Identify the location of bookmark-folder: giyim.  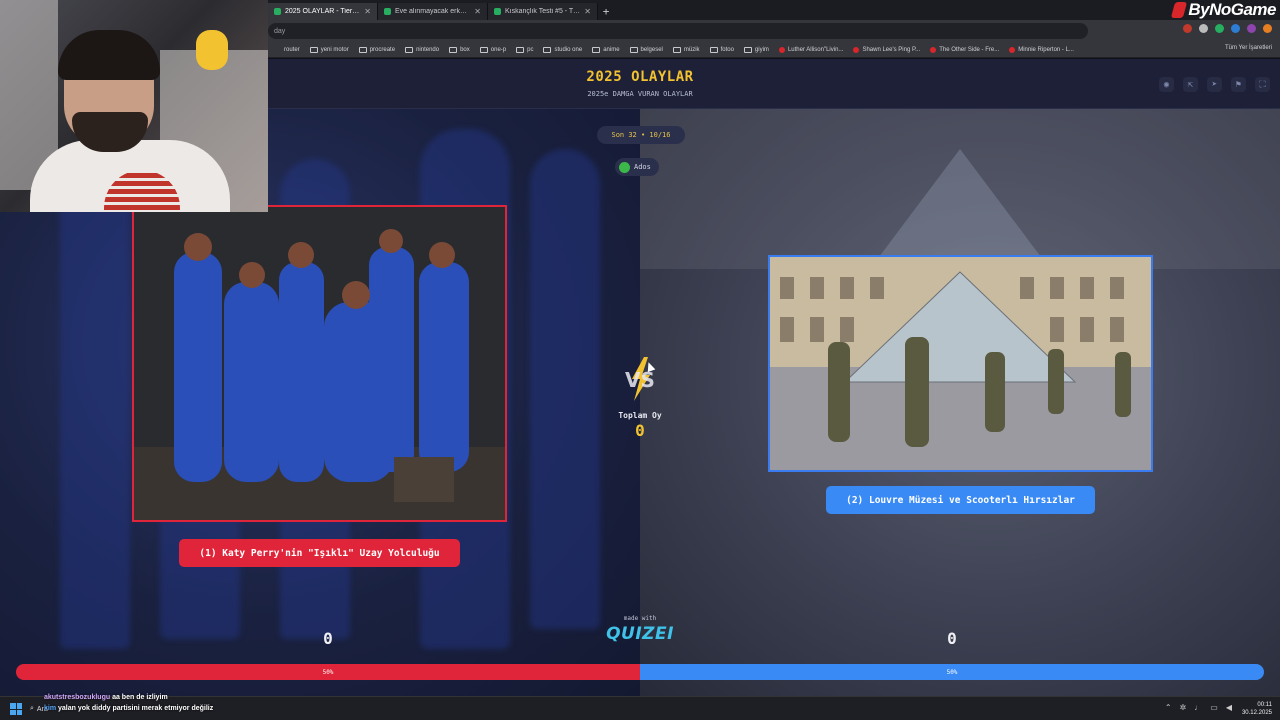
(756, 49).